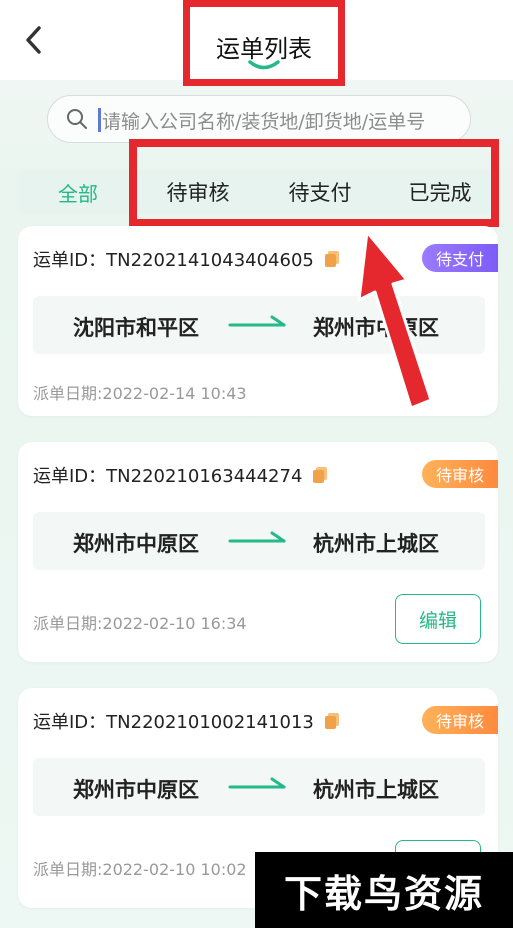 The height and width of the screenshot is (928, 513). What do you see at coordinates (438, 619) in the screenshot?
I see `edit-button: 编辑` at bounding box center [438, 619].